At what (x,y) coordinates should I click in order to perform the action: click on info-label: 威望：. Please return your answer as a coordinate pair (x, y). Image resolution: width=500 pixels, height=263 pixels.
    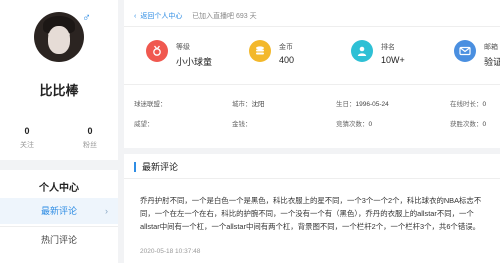
    Looking at the image, I should click on (144, 124).